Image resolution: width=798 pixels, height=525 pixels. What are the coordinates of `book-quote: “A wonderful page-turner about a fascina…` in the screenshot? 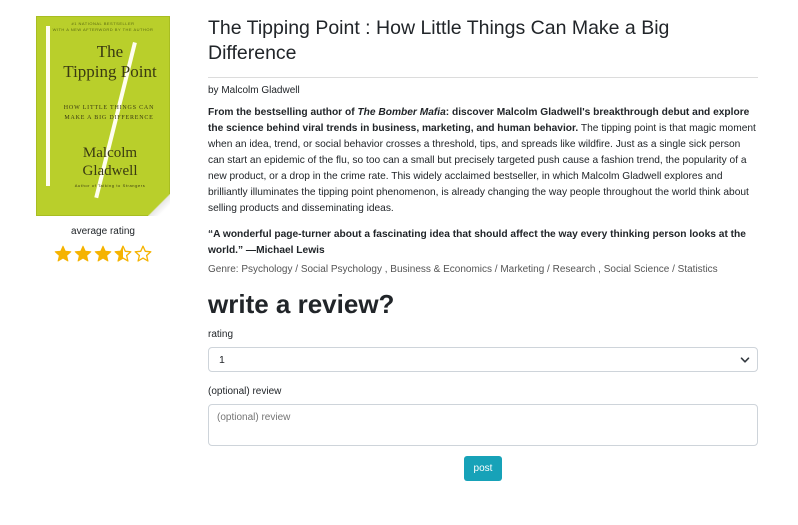 It's located at (477, 242).